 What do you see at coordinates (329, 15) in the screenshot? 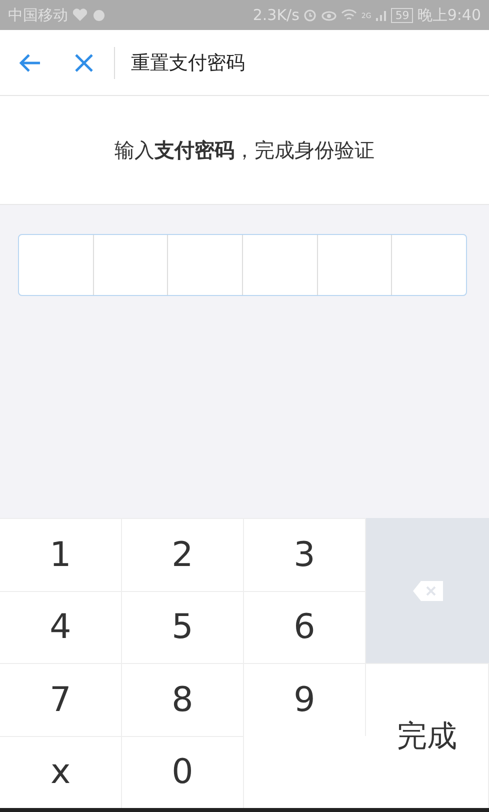
I see `eye-icon` at bounding box center [329, 15].